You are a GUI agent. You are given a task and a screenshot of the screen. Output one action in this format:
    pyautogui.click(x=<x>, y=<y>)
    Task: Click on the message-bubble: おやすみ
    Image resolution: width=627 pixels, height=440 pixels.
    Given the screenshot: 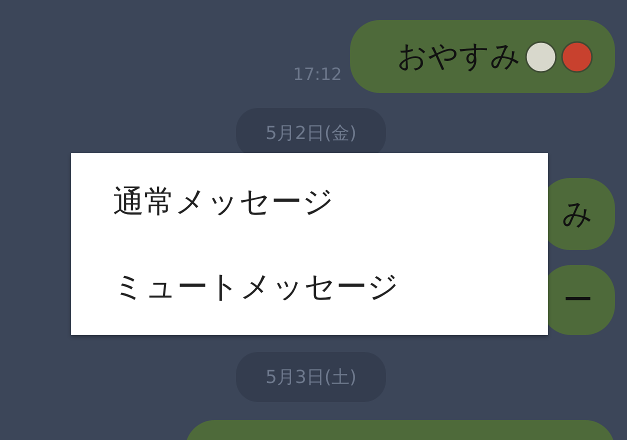 What is the action you would take?
    pyautogui.click(x=482, y=56)
    